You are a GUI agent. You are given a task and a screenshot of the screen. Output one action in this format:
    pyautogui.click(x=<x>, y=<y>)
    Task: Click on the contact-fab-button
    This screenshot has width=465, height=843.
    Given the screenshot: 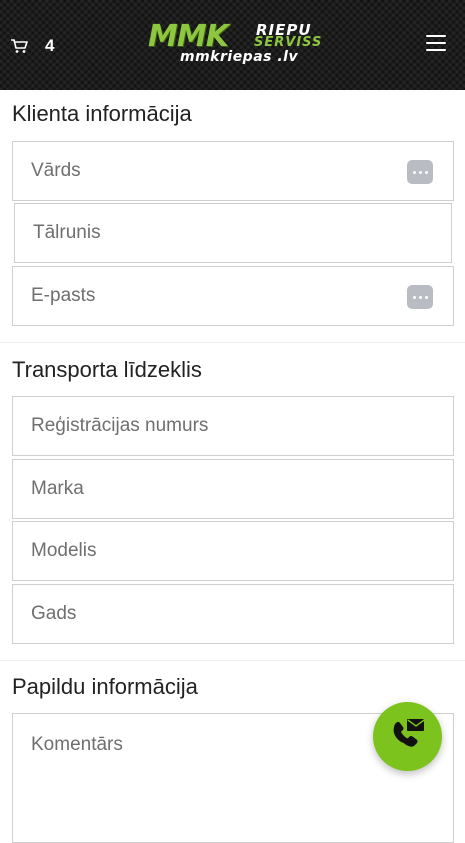 What is the action you would take?
    pyautogui.click(x=407, y=736)
    